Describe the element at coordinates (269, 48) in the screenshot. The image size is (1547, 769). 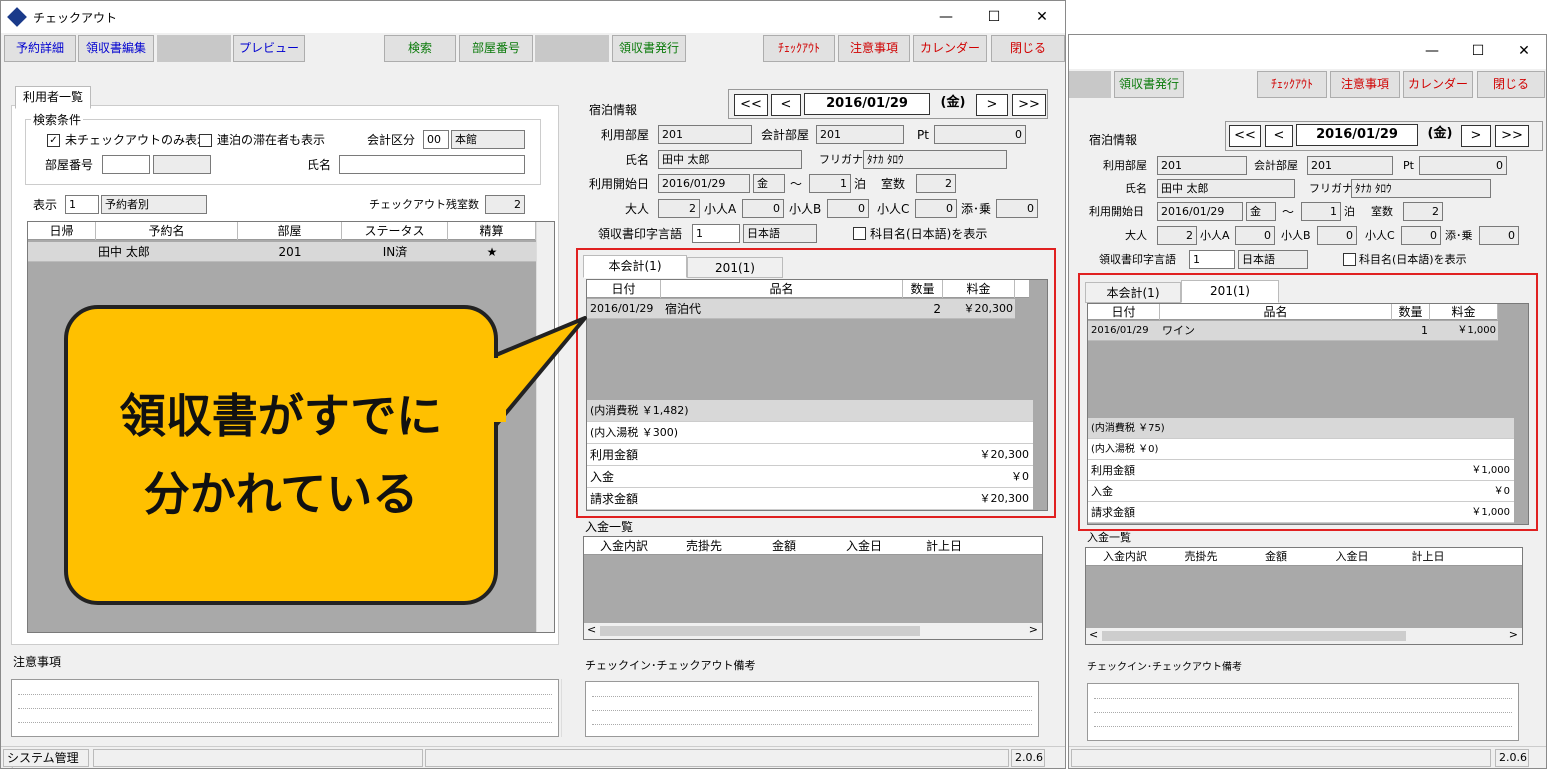
I see `preview-button: プレビュー` at that location.